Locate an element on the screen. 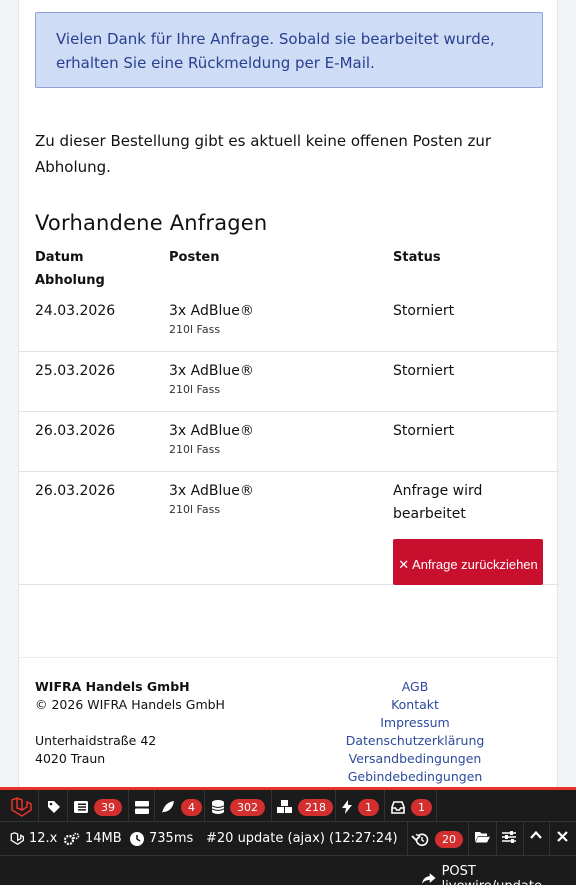 The height and width of the screenshot is (885, 576). queries-tab: 302 is located at coordinates (238, 807).